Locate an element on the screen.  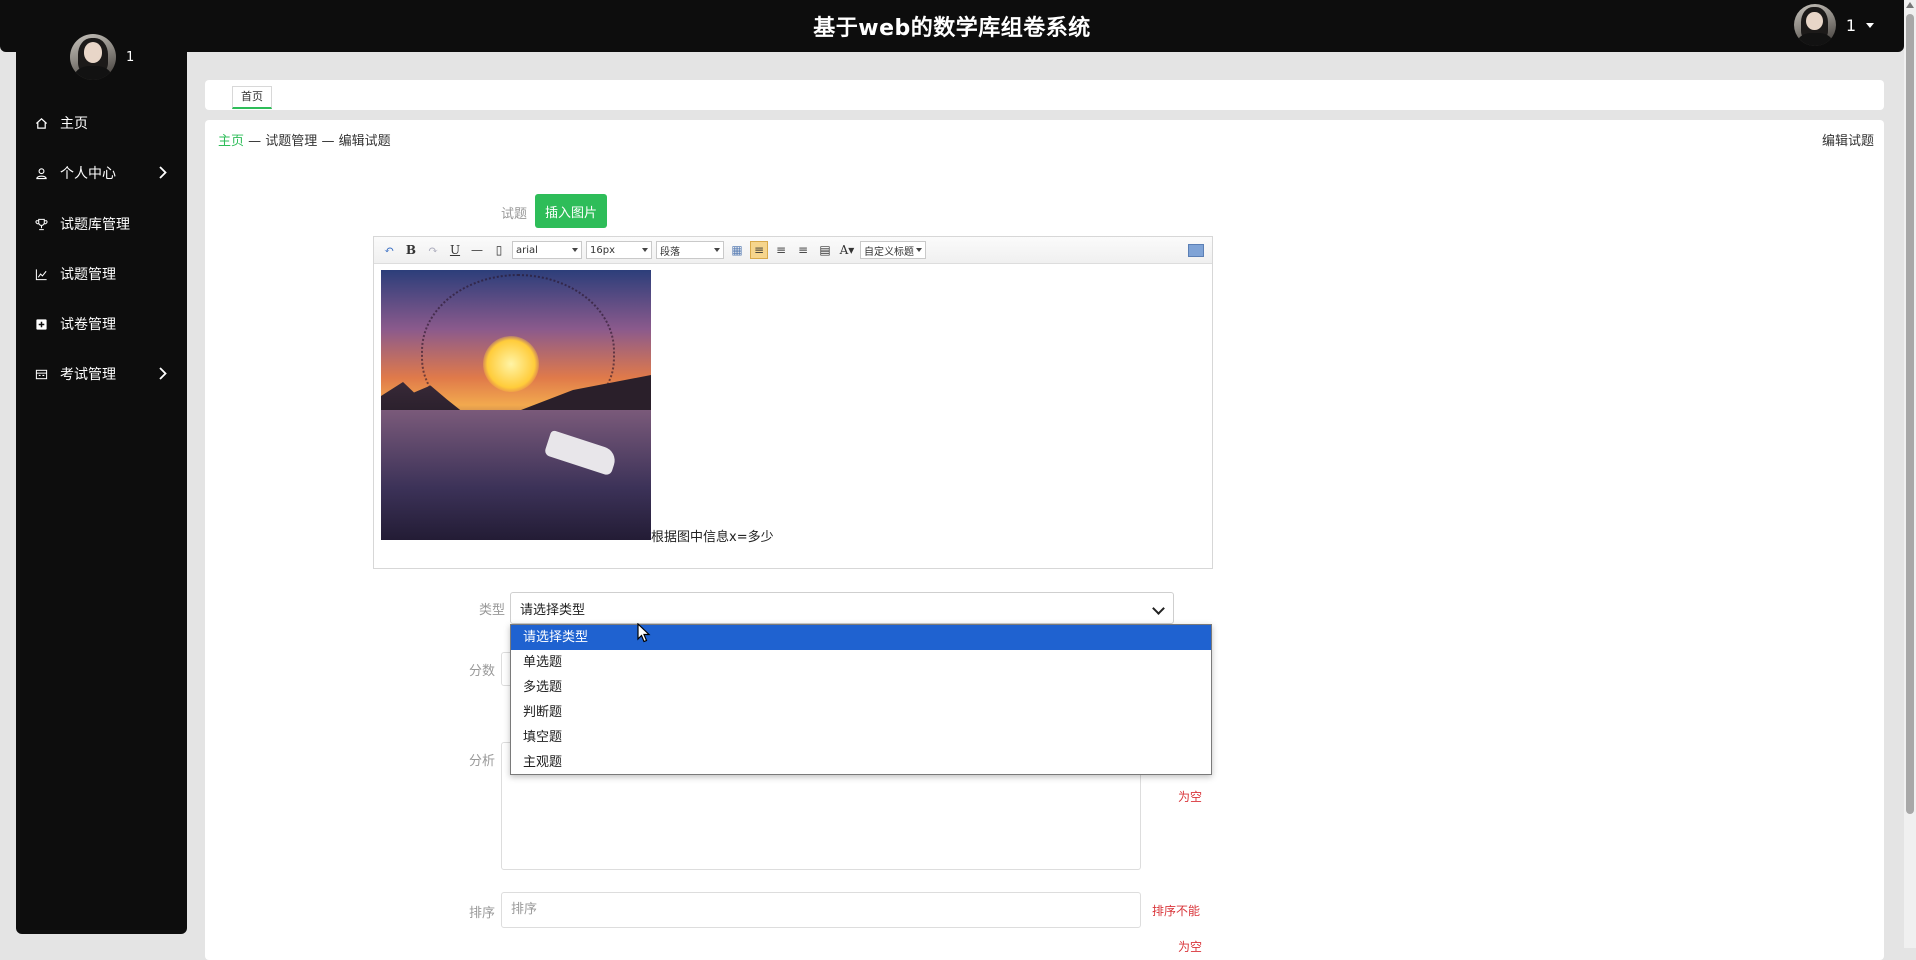
custom-title-select: 自定义标题 is located at coordinates (893, 250).